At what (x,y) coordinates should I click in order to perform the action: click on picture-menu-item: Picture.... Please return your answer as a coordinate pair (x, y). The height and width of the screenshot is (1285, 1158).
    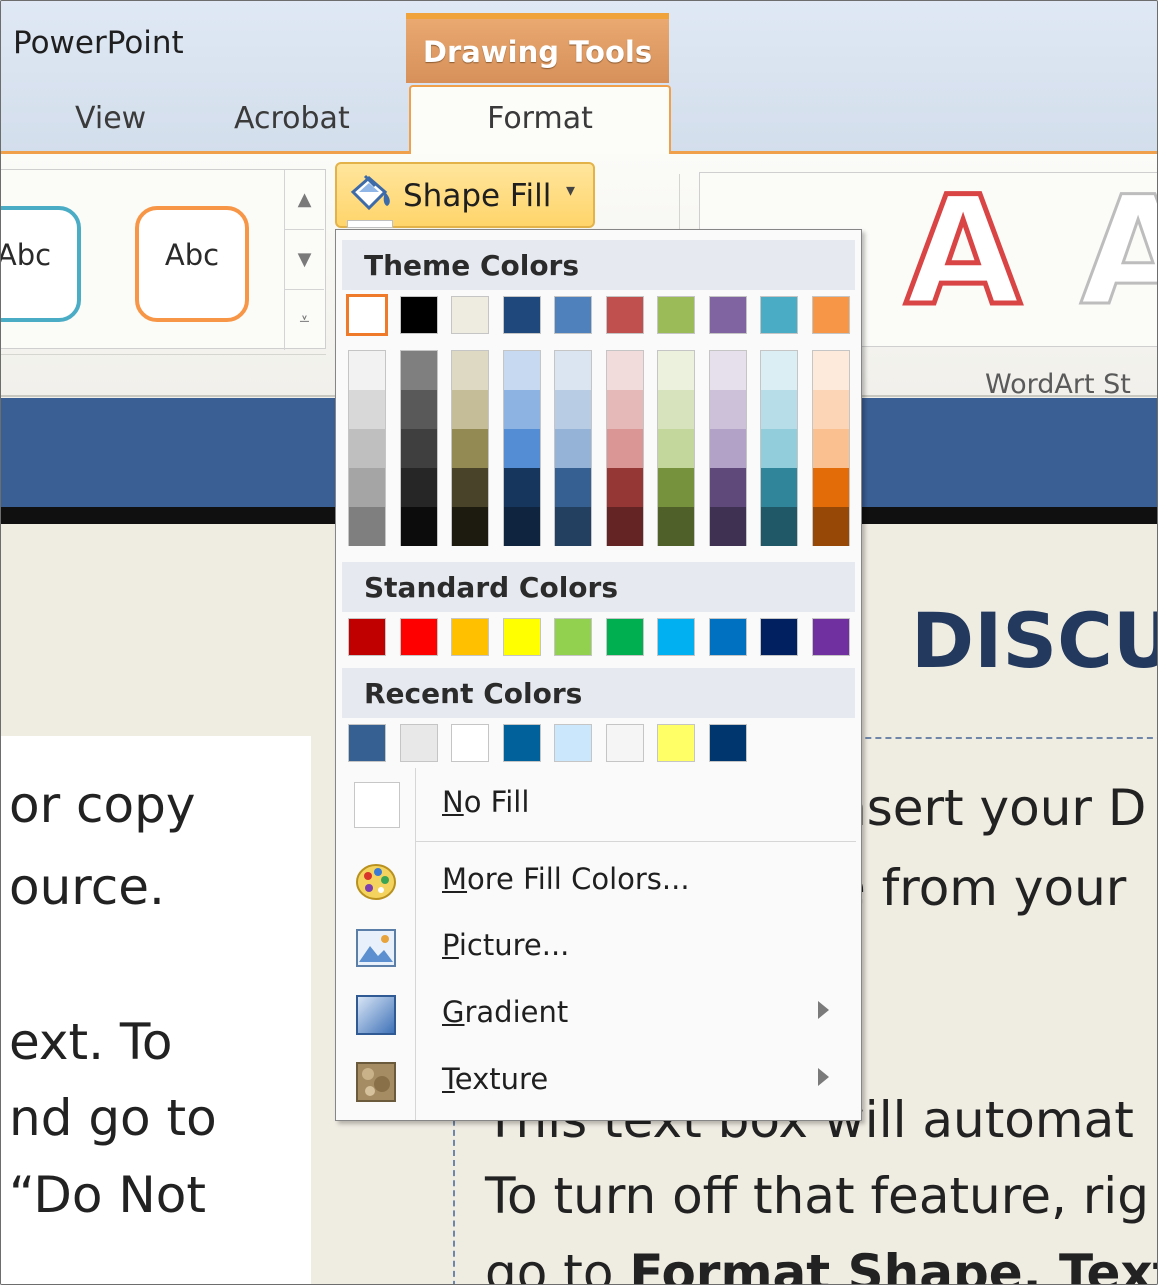
    Looking at the image, I should click on (598, 948).